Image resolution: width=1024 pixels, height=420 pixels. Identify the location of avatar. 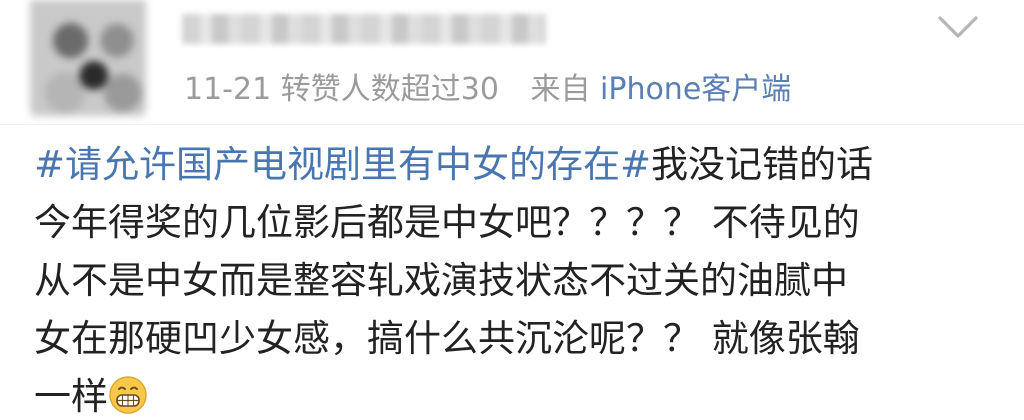
(88, 58).